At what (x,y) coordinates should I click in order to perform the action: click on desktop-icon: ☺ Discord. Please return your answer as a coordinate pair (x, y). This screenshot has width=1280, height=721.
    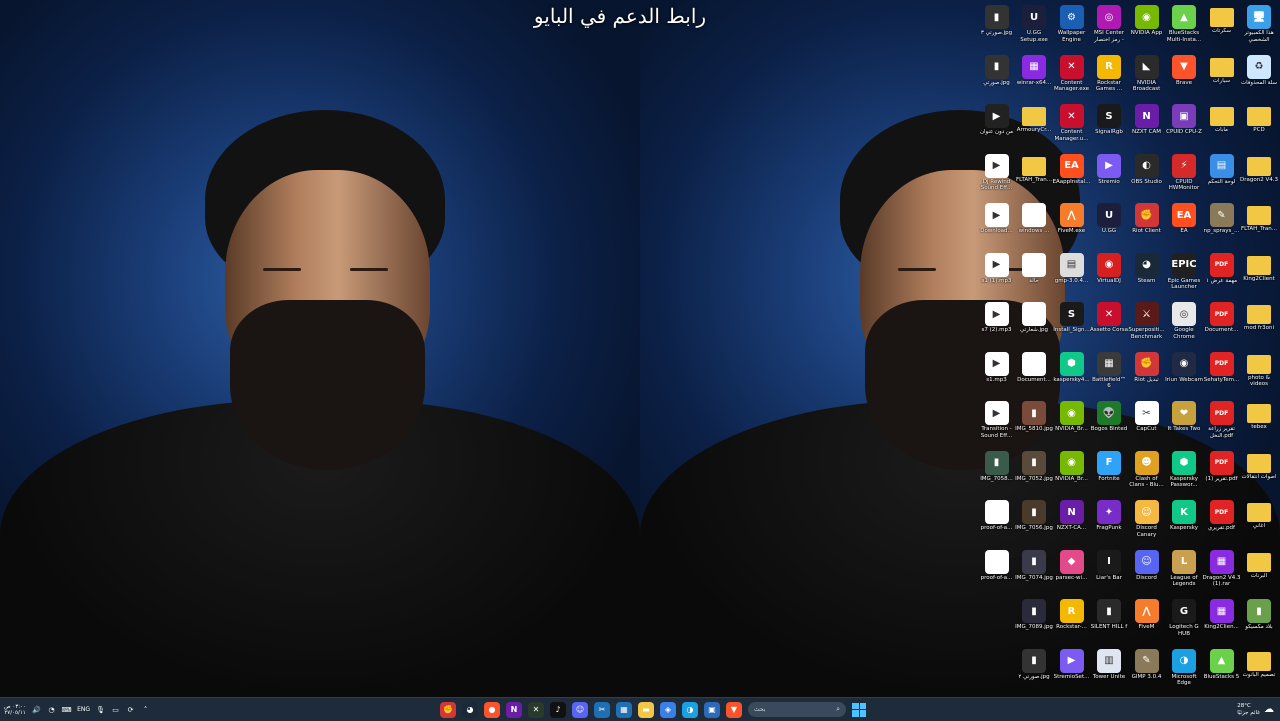
    Looking at the image, I should click on (1147, 571).